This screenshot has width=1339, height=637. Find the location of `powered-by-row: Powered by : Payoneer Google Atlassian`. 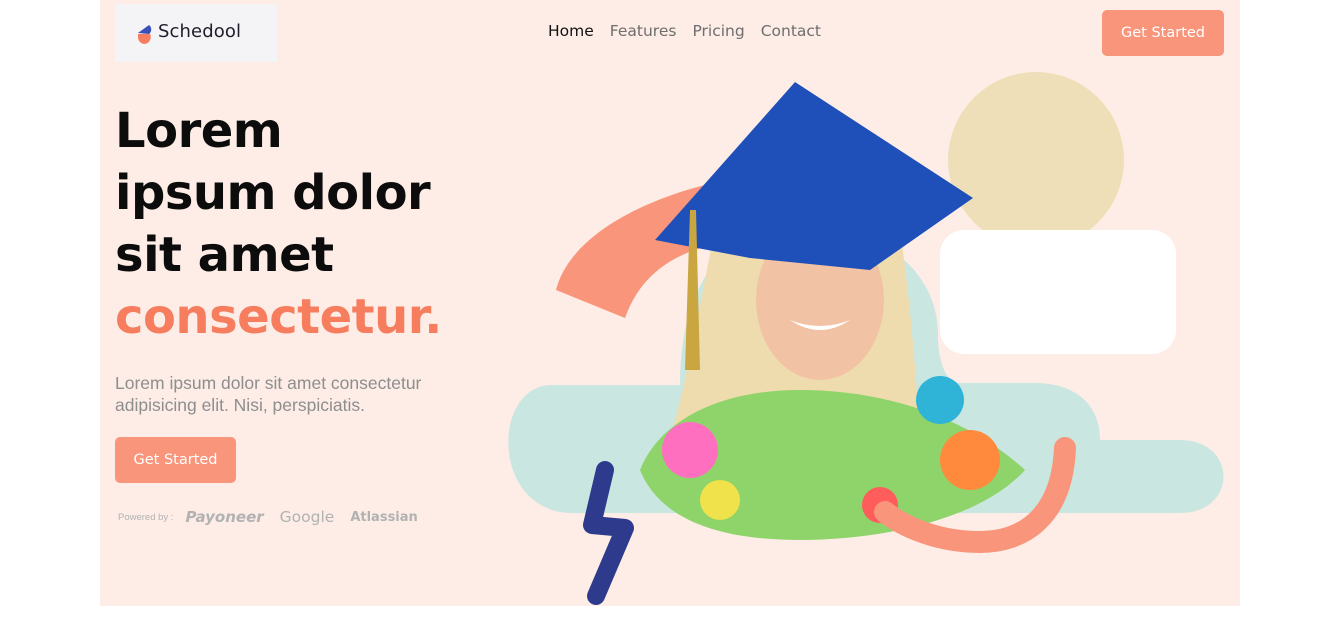

powered-by-row: Powered by : Payoneer Google Atlassian is located at coordinates (276, 517).